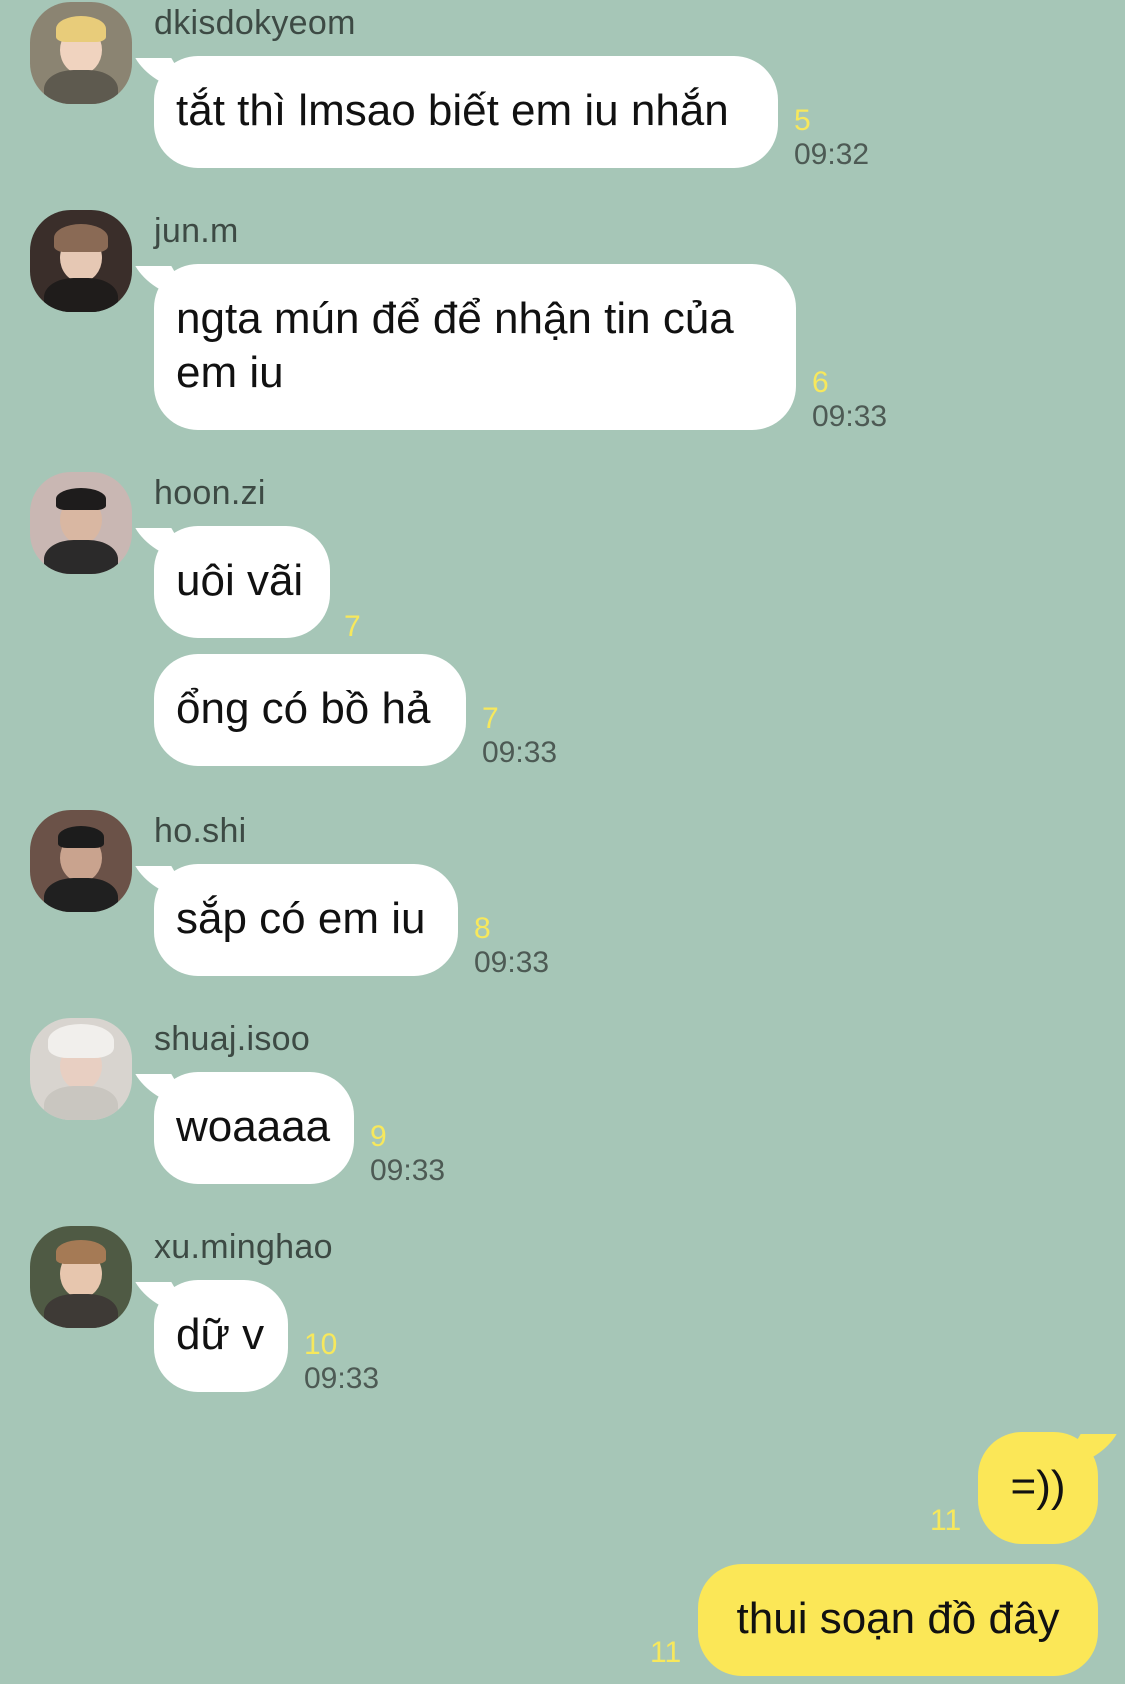 The image size is (1125, 1684). I want to click on my-message-bubble: thui soạn đồ đây, so click(898, 1620).